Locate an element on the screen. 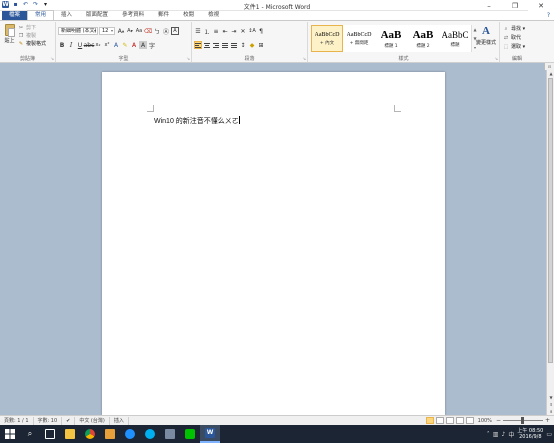  replace-button: ⇄ 取代 is located at coordinates (514, 38).